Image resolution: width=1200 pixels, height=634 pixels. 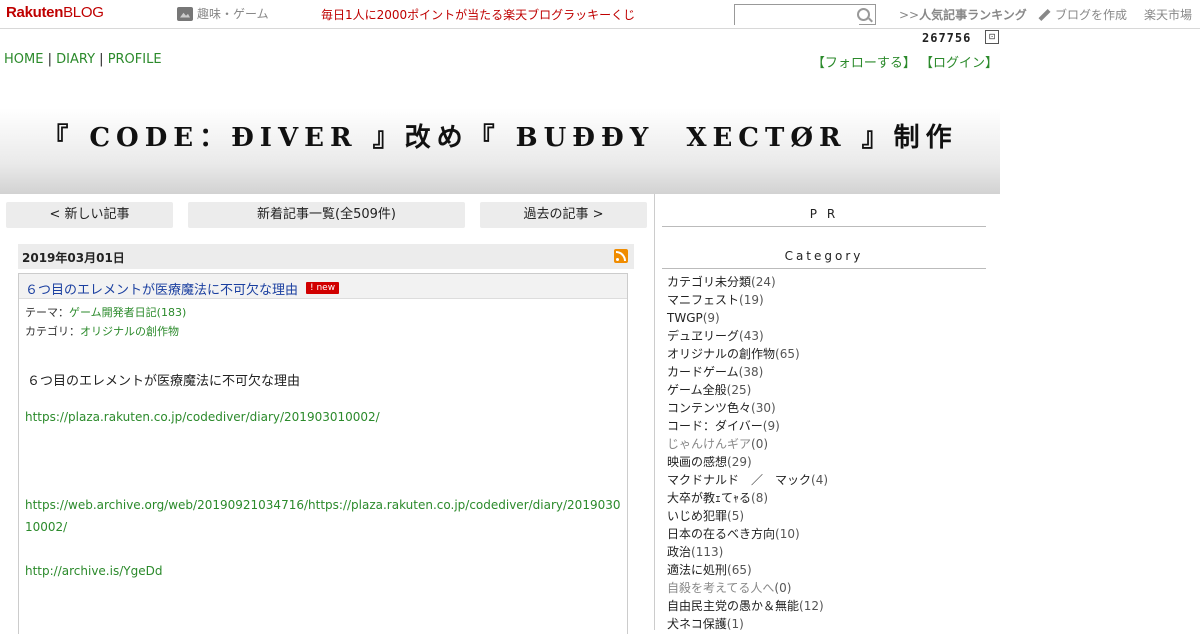 I want to click on new-badge-label: new, so click(x=326, y=288).